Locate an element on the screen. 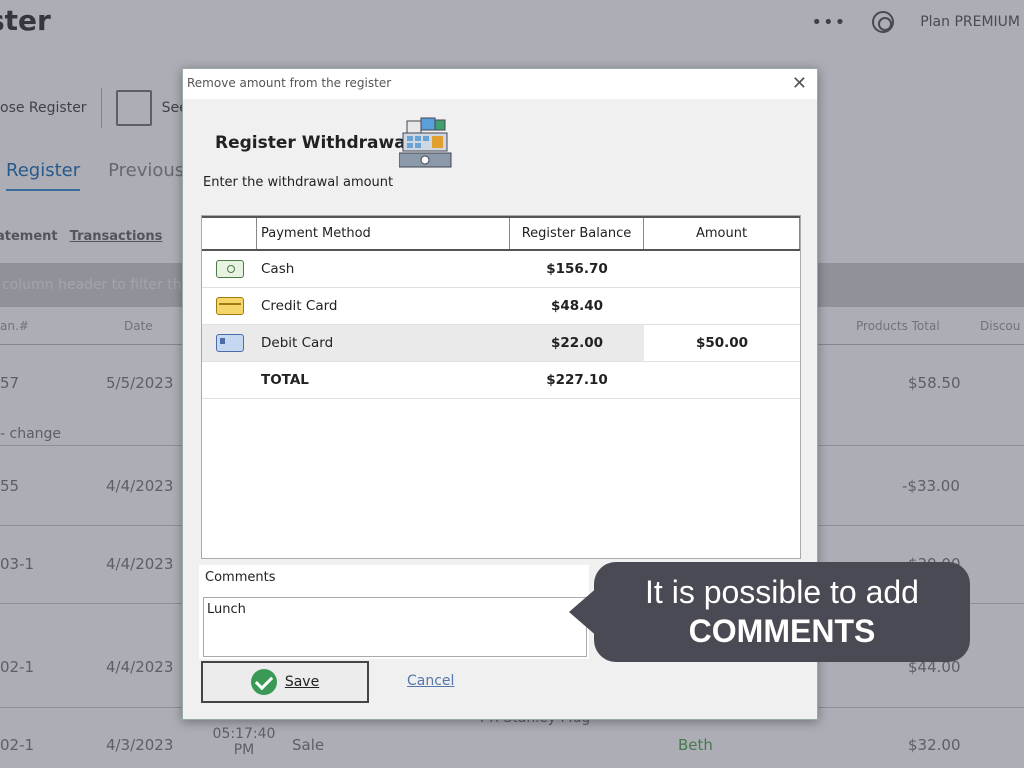  callout-text: It is possible to add is located at coordinates (782, 592).